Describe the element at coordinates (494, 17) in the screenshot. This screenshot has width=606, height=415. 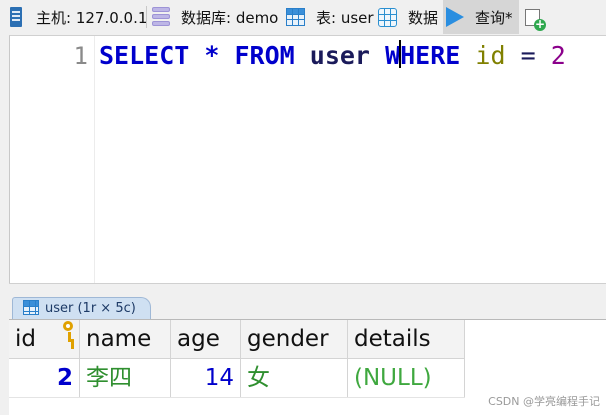
I see `tab-query-label: 查询*` at that location.